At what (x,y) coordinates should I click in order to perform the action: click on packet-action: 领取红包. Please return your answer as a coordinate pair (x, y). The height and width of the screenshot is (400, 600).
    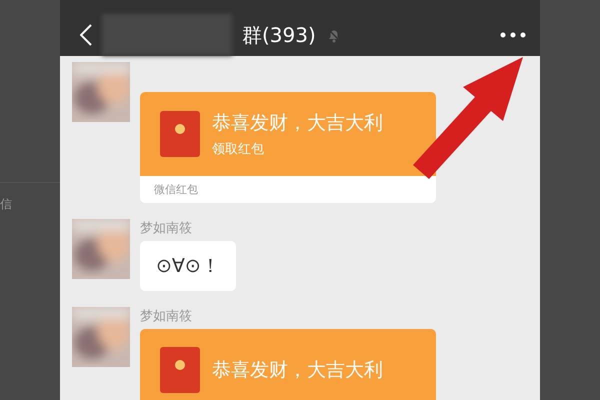
    Looking at the image, I should click on (238, 149).